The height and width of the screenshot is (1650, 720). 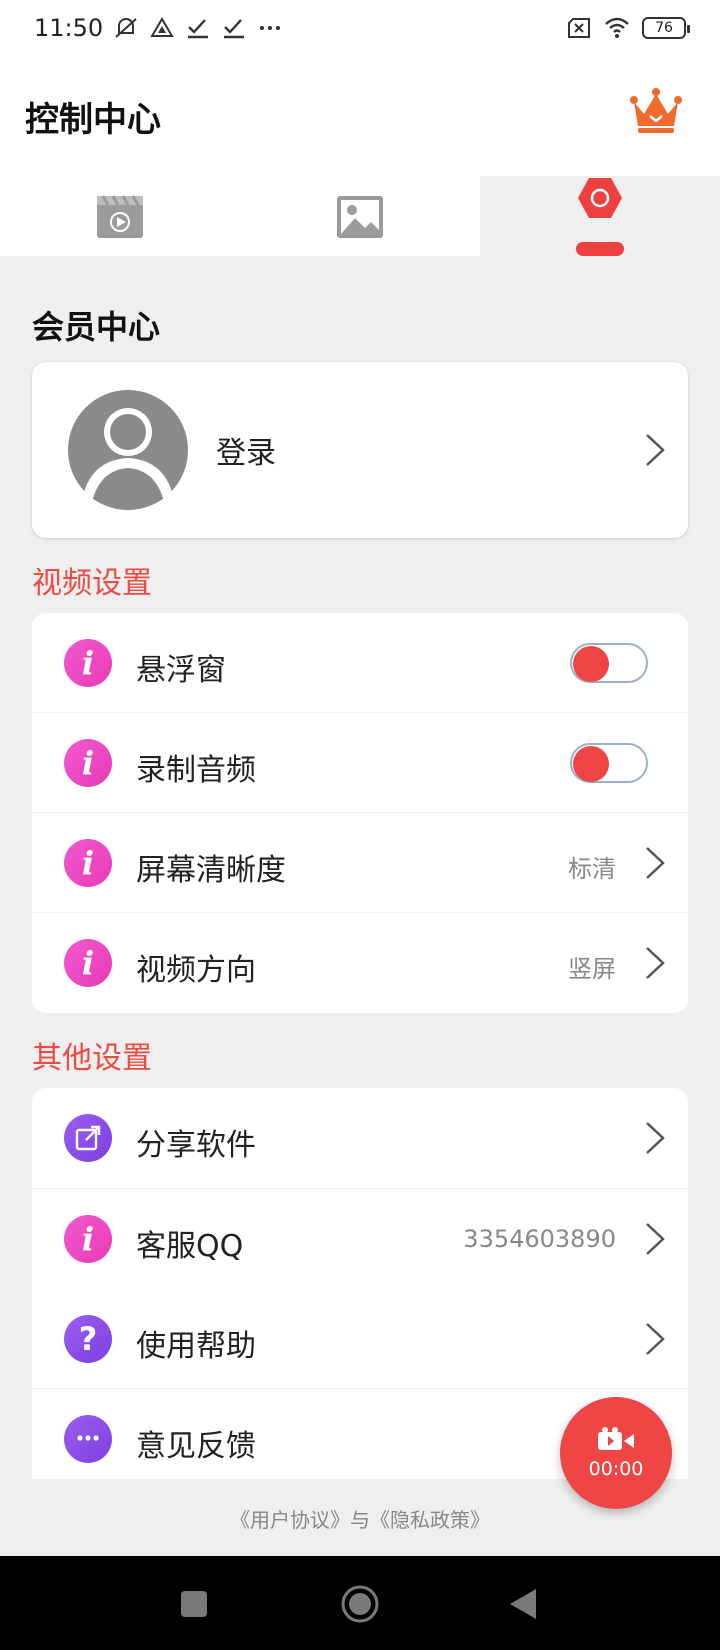 I want to click on back-icon, so click(x=523, y=1604).